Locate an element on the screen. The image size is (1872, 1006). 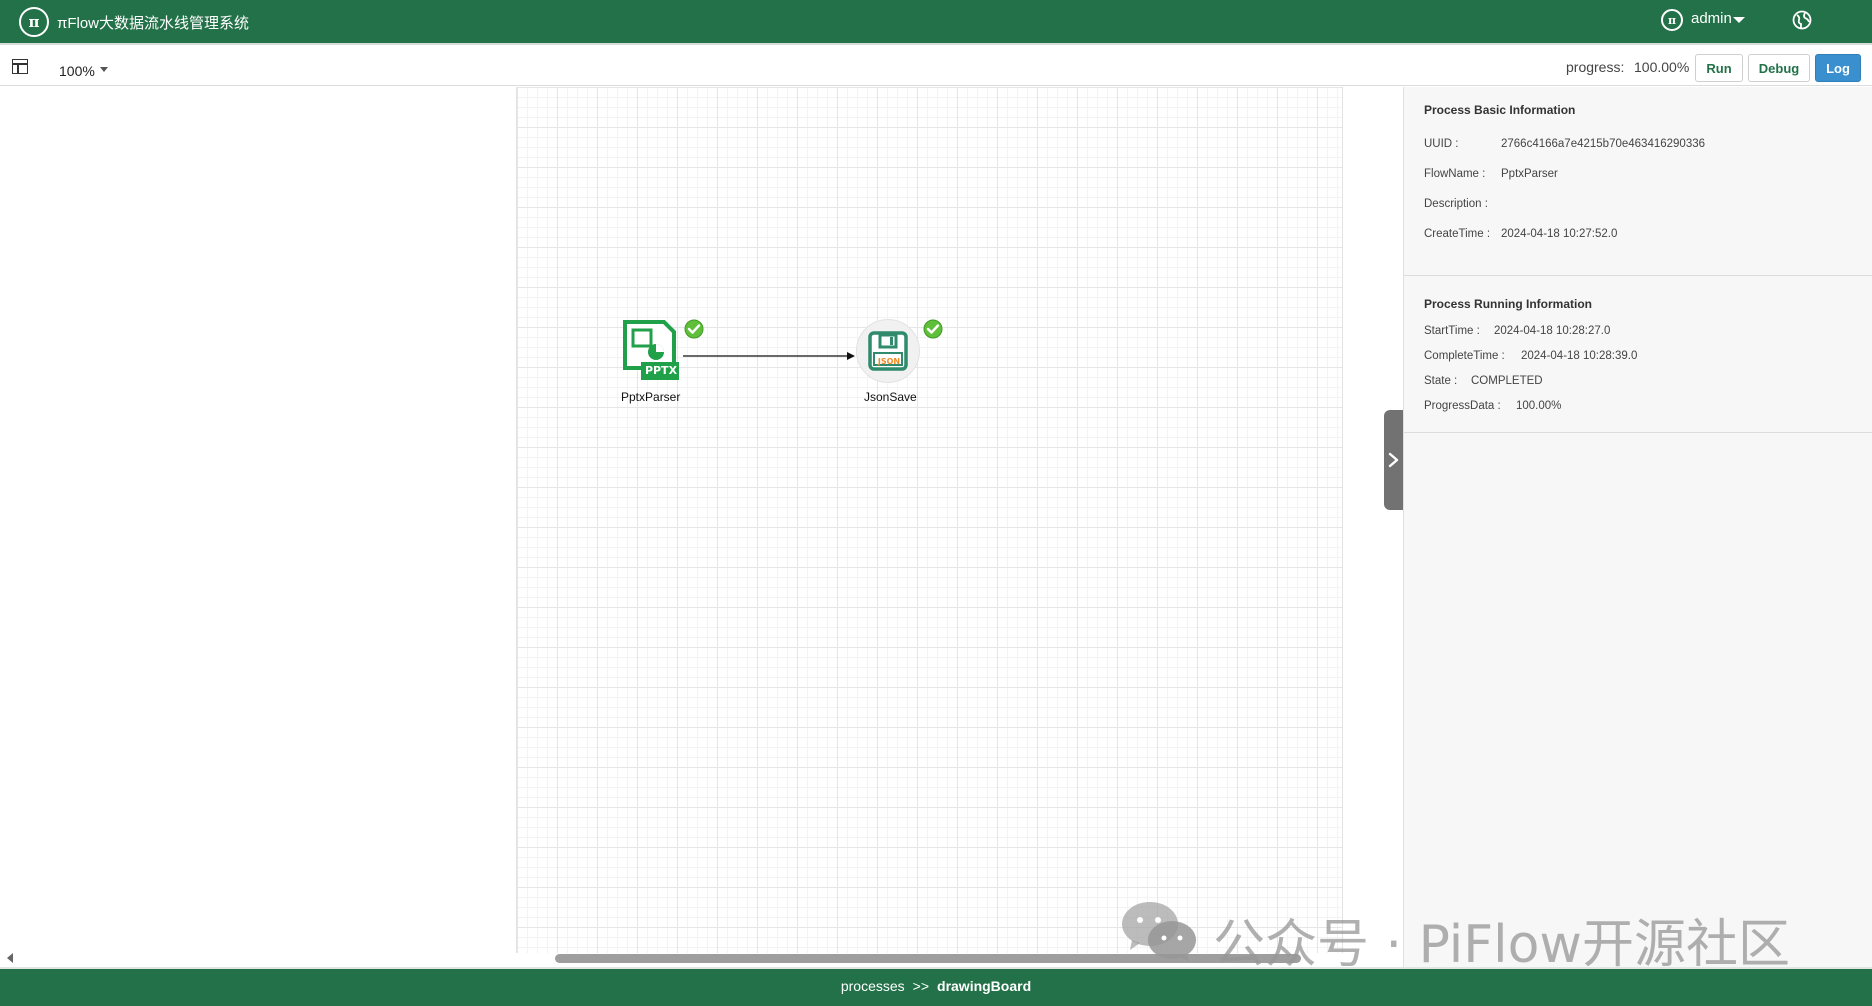
starttime-row: StartTime : 2024-04-18 10:28:27.0 is located at coordinates (1517, 331).